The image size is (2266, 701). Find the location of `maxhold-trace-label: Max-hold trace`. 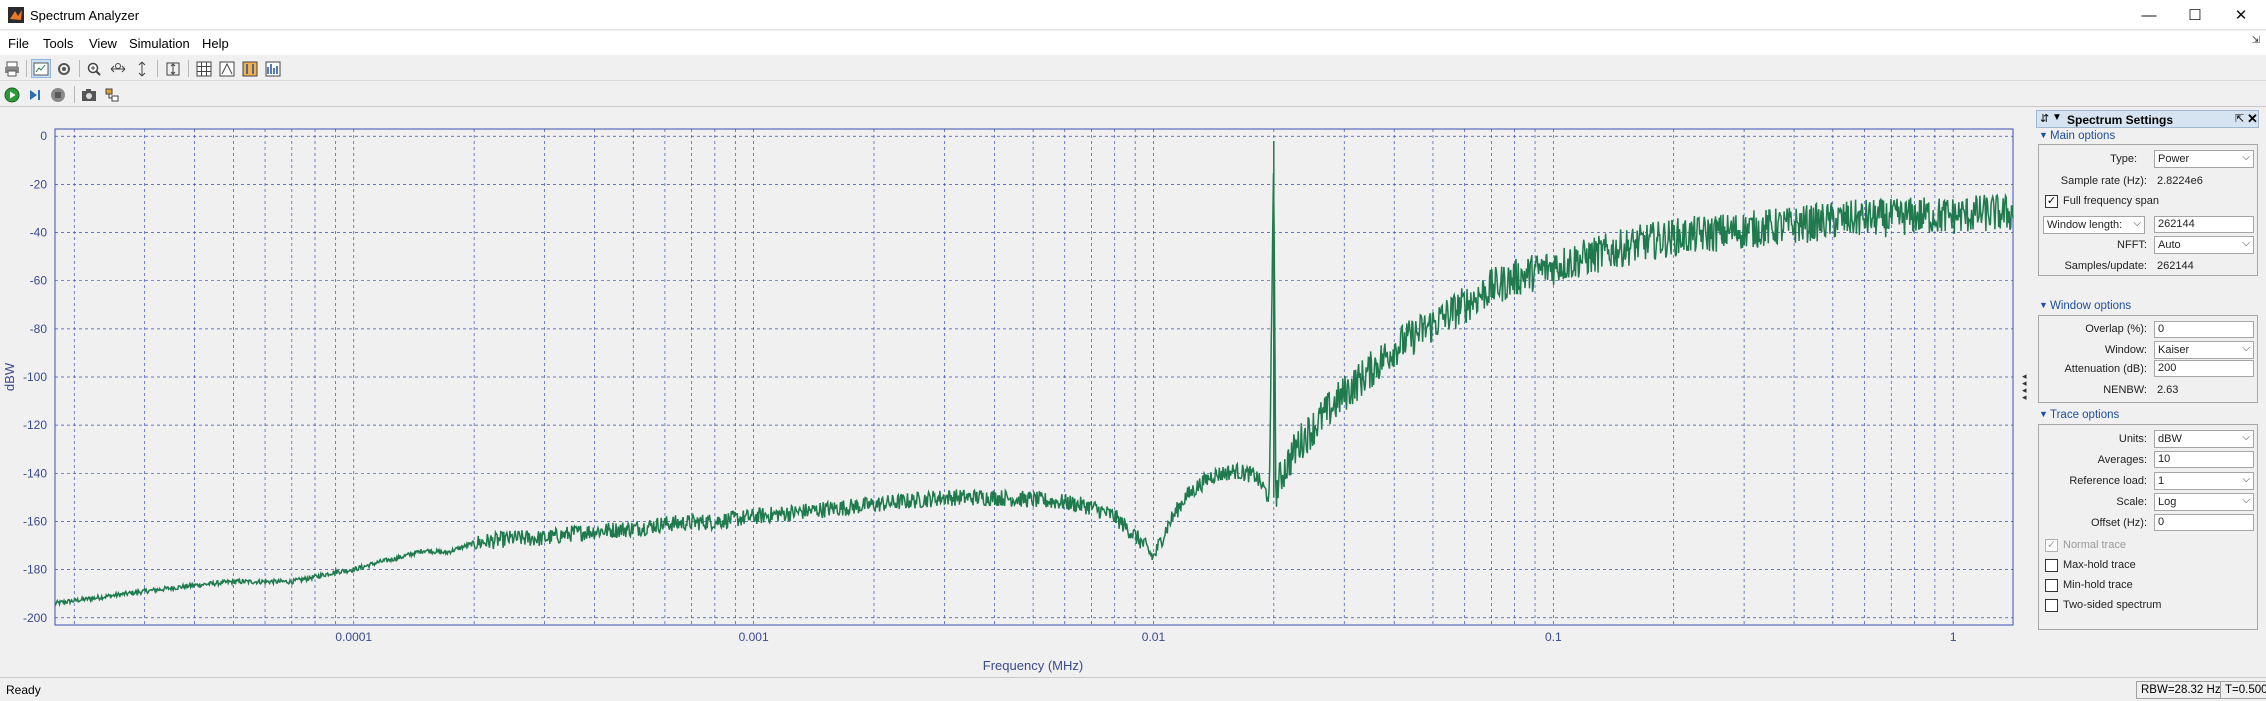

maxhold-trace-label: Max-hold trace is located at coordinates (2099, 565).